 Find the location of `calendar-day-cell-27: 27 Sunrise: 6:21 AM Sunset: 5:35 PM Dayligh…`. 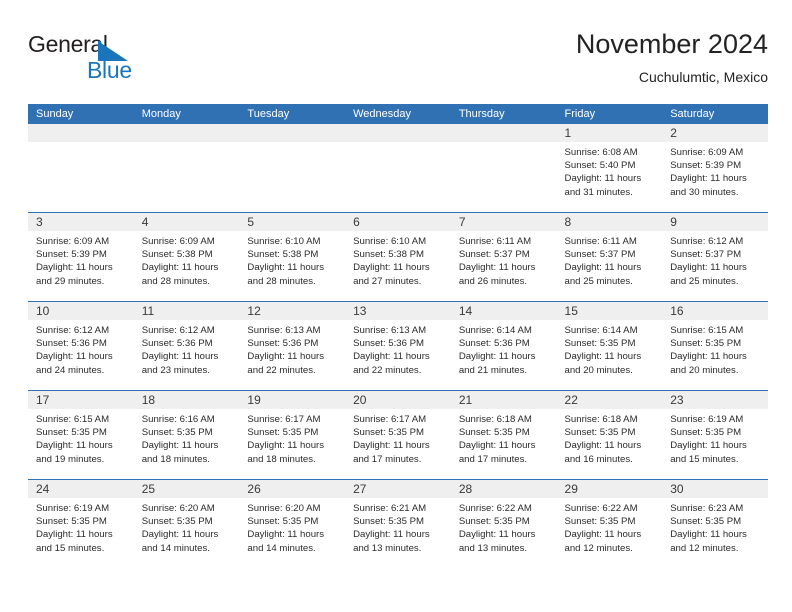

calendar-day-cell-27: 27 Sunrise: 6:21 AM Sunset: 5:35 PM Dayligh… is located at coordinates (398, 524).